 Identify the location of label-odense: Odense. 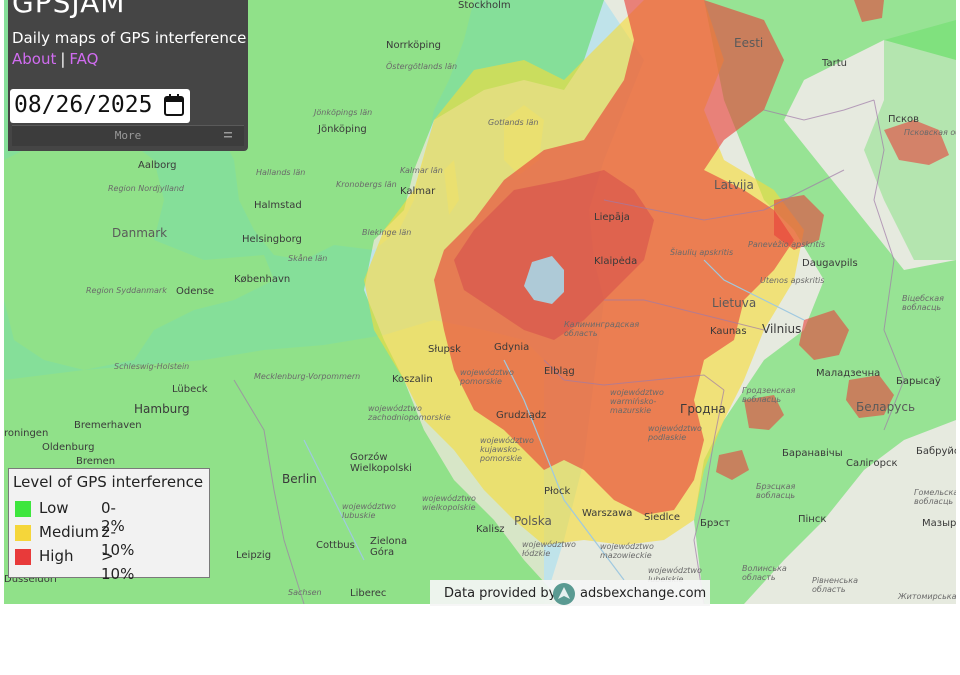
(195, 291).